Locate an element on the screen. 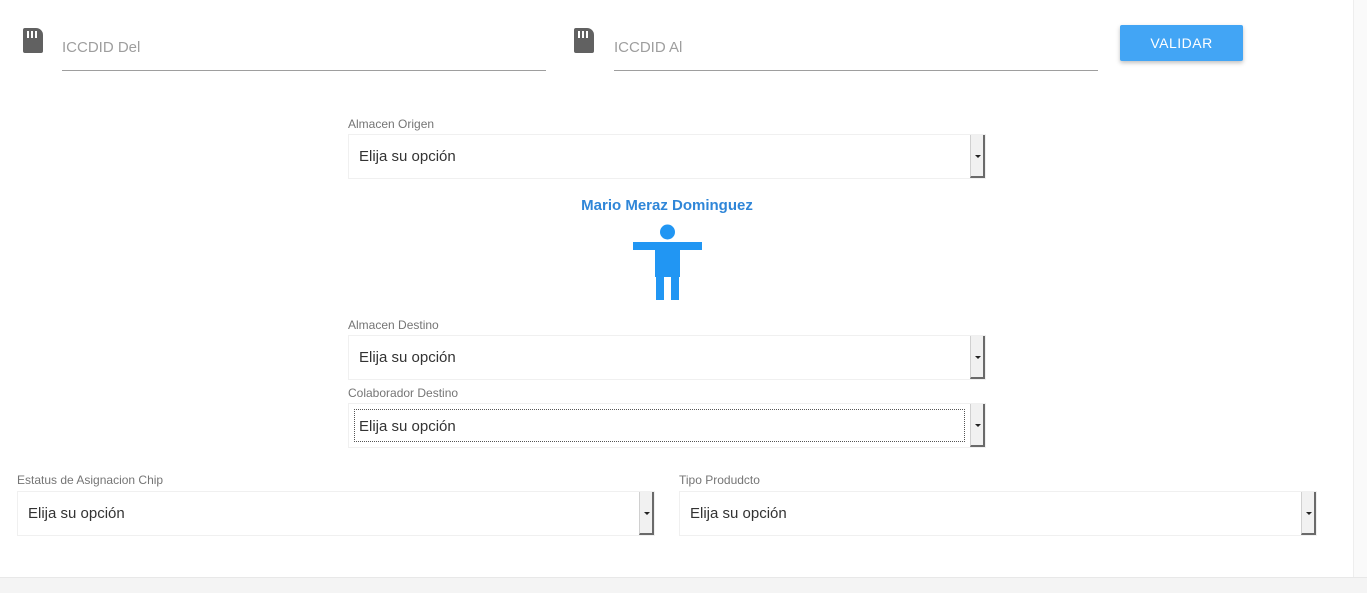  iccid-to-field is located at coordinates (856, 48).